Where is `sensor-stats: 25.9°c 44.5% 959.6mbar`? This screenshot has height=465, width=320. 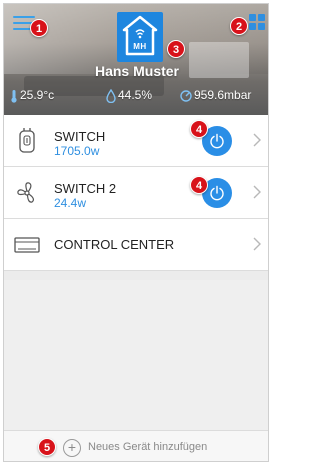
sensor-stats: 25.9°c 44.5% 959.6mbar is located at coordinates (136, 95).